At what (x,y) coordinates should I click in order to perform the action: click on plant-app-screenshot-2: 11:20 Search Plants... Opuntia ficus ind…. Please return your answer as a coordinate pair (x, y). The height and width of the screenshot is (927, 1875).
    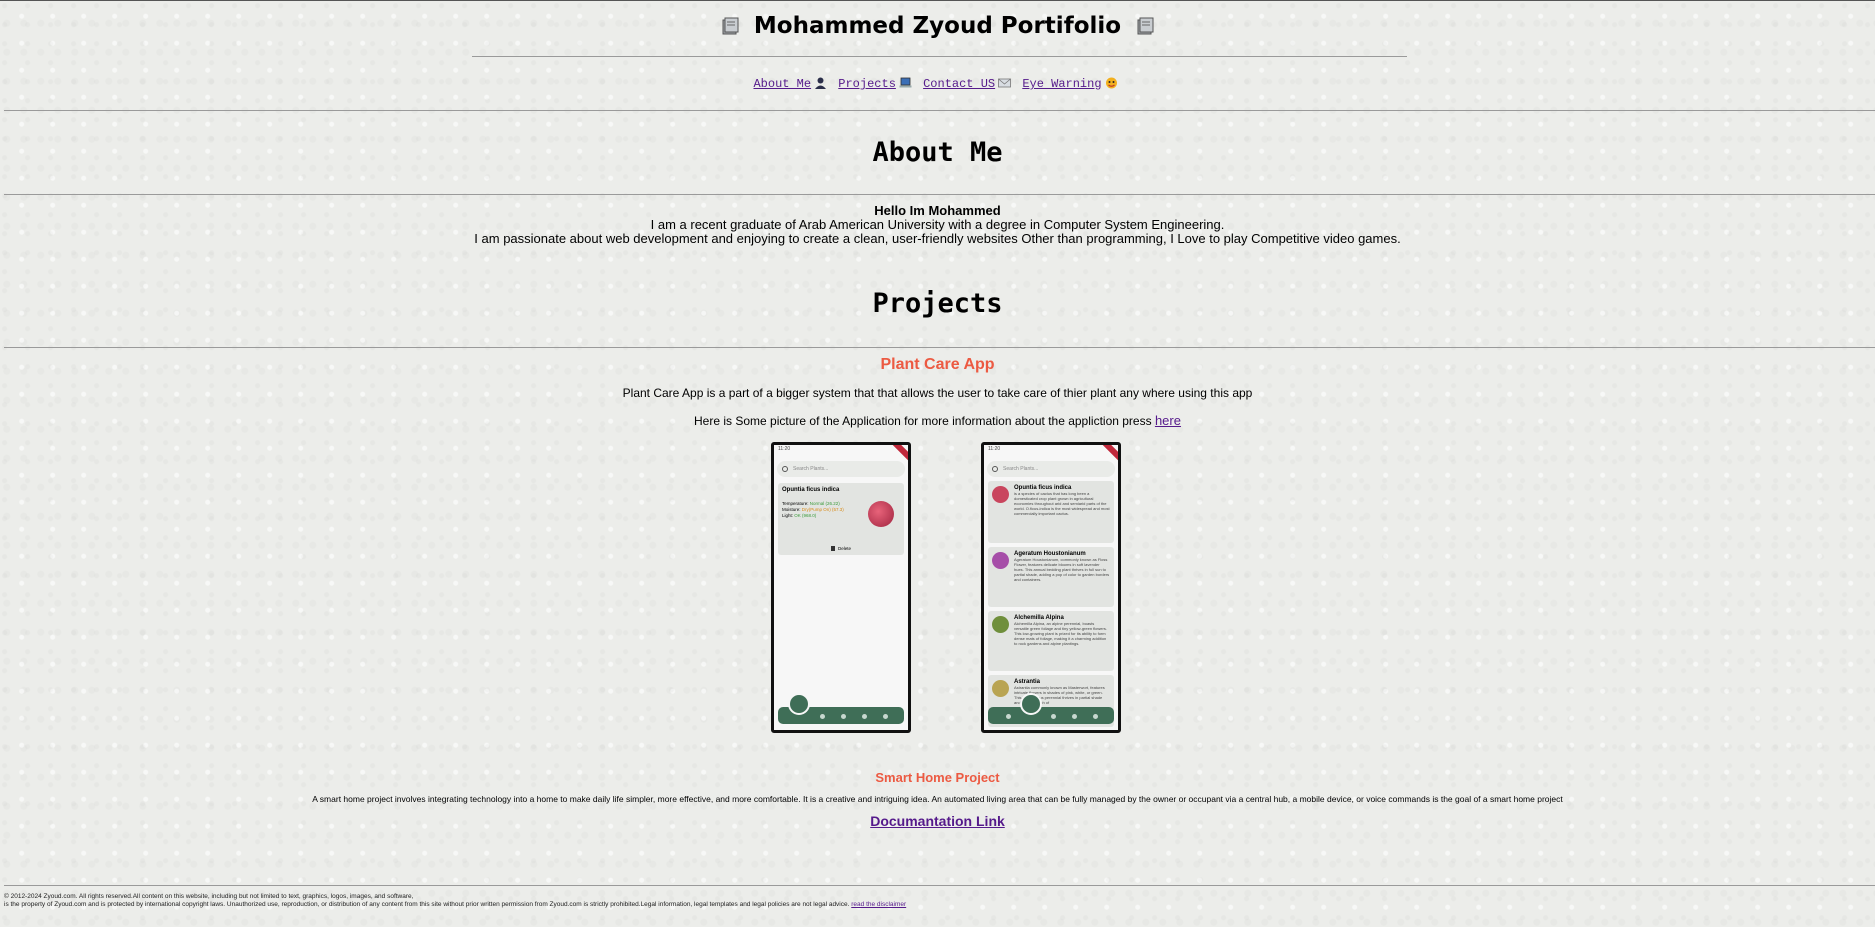
    Looking at the image, I should click on (1051, 587).